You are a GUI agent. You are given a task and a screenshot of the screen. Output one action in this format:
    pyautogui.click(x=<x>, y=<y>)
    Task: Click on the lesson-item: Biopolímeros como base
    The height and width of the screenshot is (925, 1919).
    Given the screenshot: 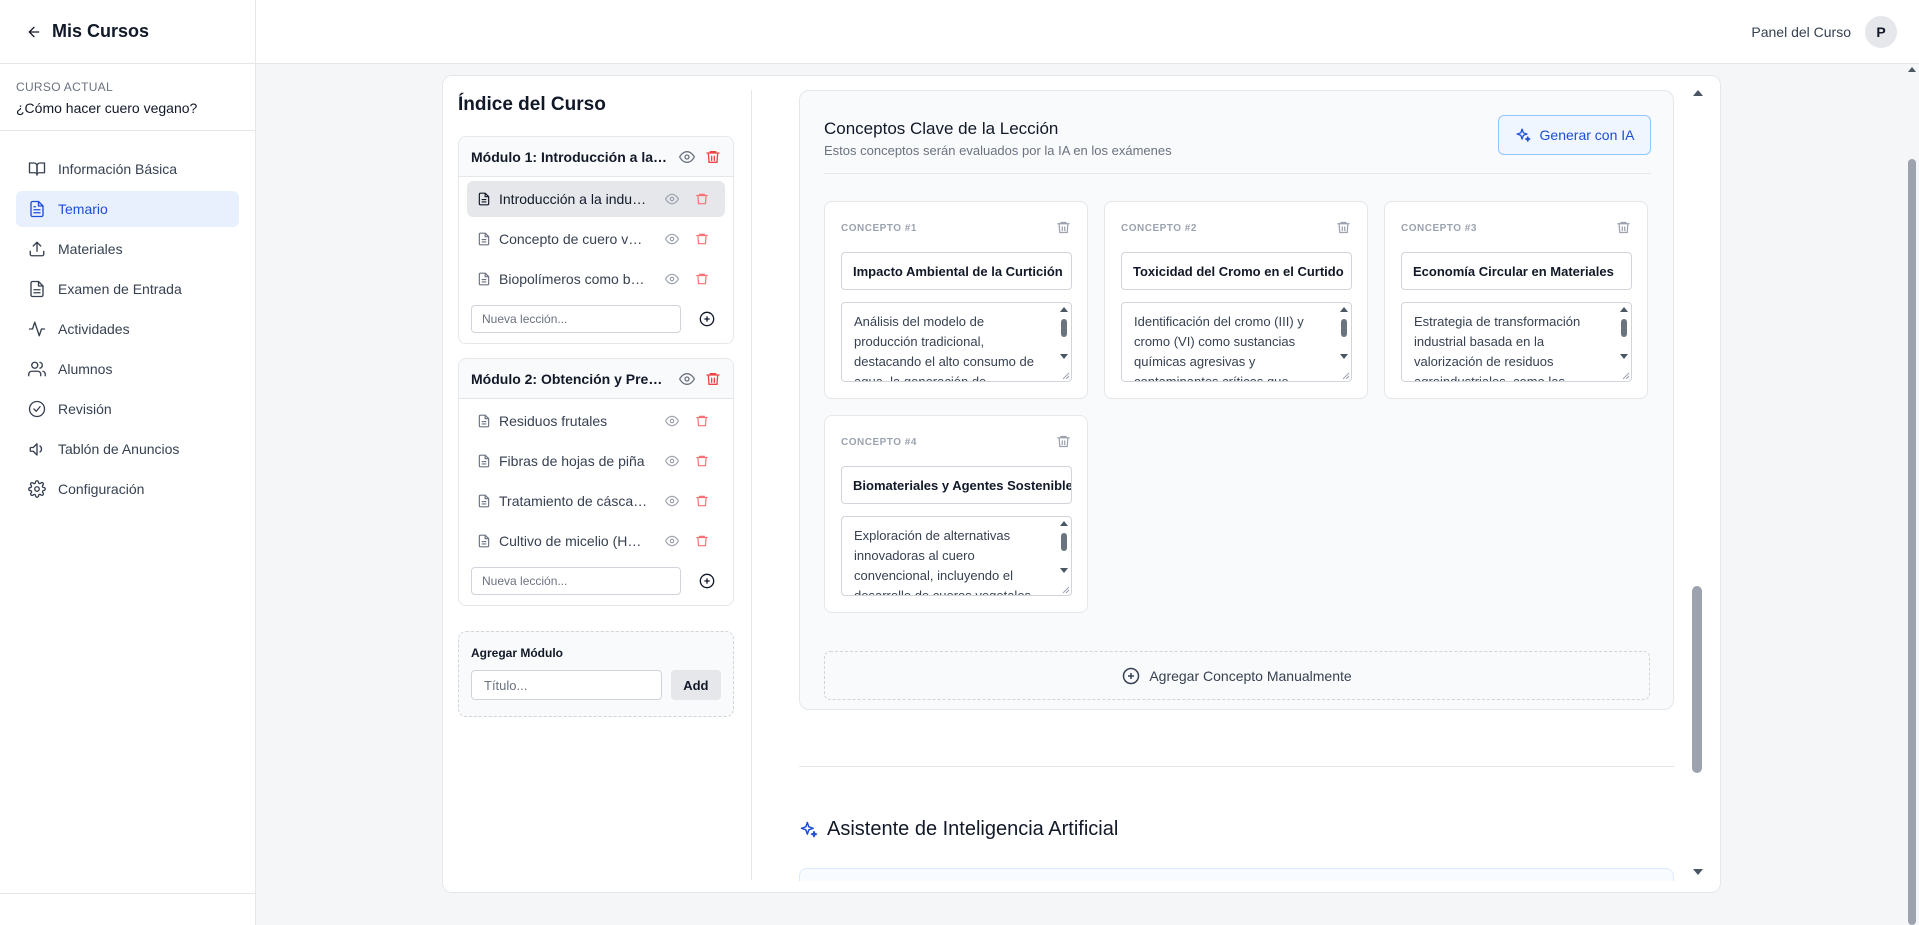 What is the action you would take?
    pyautogui.click(x=596, y=279)
    